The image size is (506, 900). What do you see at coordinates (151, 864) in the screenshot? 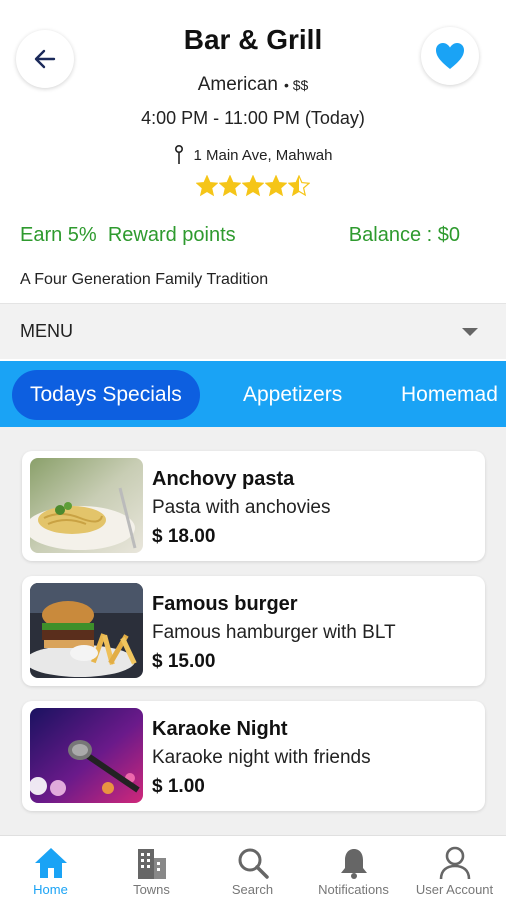
I see `buildings-icon` at bounding box center [151, 864].